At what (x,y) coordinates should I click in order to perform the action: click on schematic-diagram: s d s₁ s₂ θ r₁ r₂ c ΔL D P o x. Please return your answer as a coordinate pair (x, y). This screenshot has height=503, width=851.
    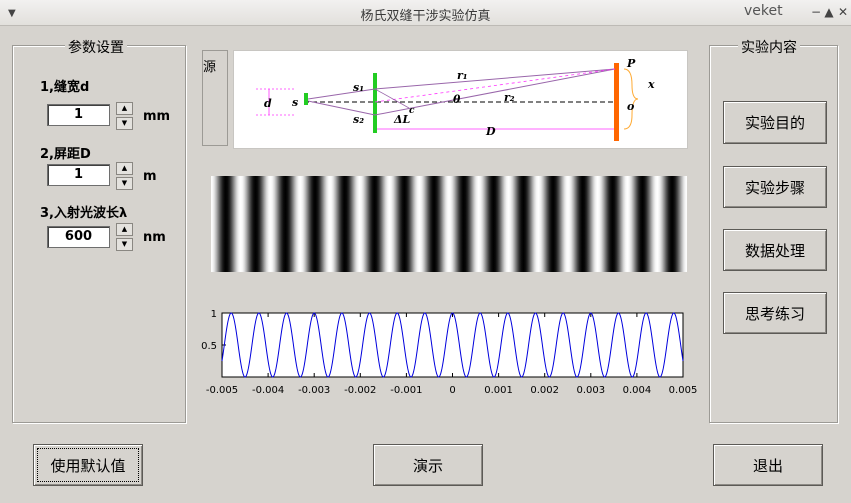
    Looking at the image, I should click on (460, 99).